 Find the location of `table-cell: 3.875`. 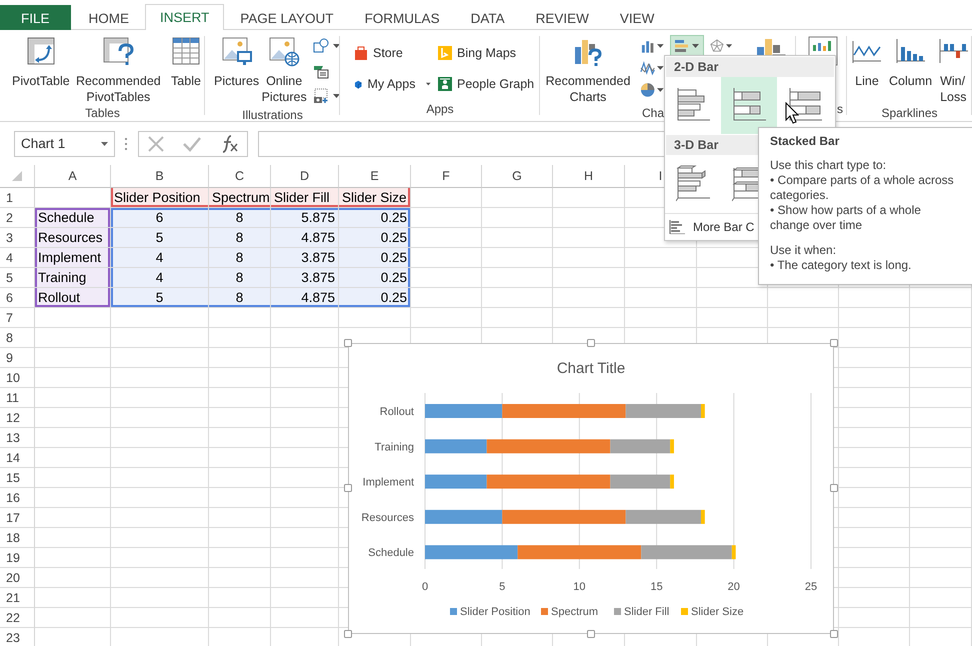

table-cell: 3.875 is located at coordinates (305, 278).